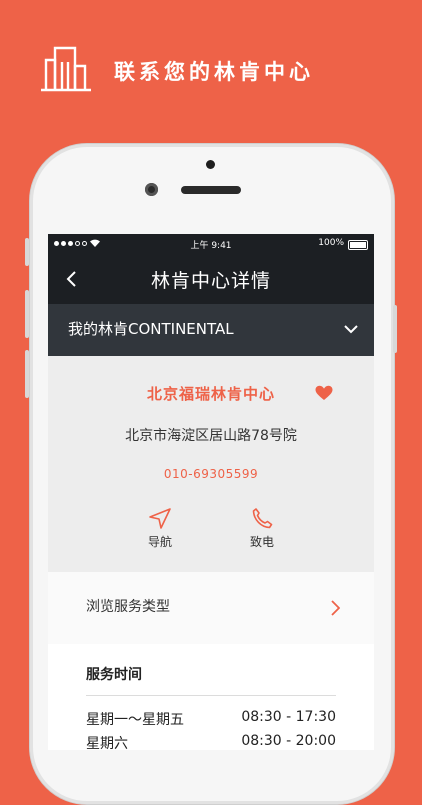 This screenshot has height=805, width=422. Describe the element at coordinates (358, 245) in the screenshot. I see `battery-icon` at that location.